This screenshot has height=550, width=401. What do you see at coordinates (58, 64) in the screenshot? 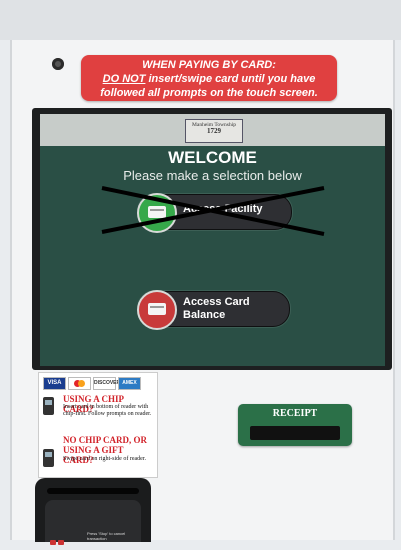
I see `screw-icon` at bounding box center [58, 64].